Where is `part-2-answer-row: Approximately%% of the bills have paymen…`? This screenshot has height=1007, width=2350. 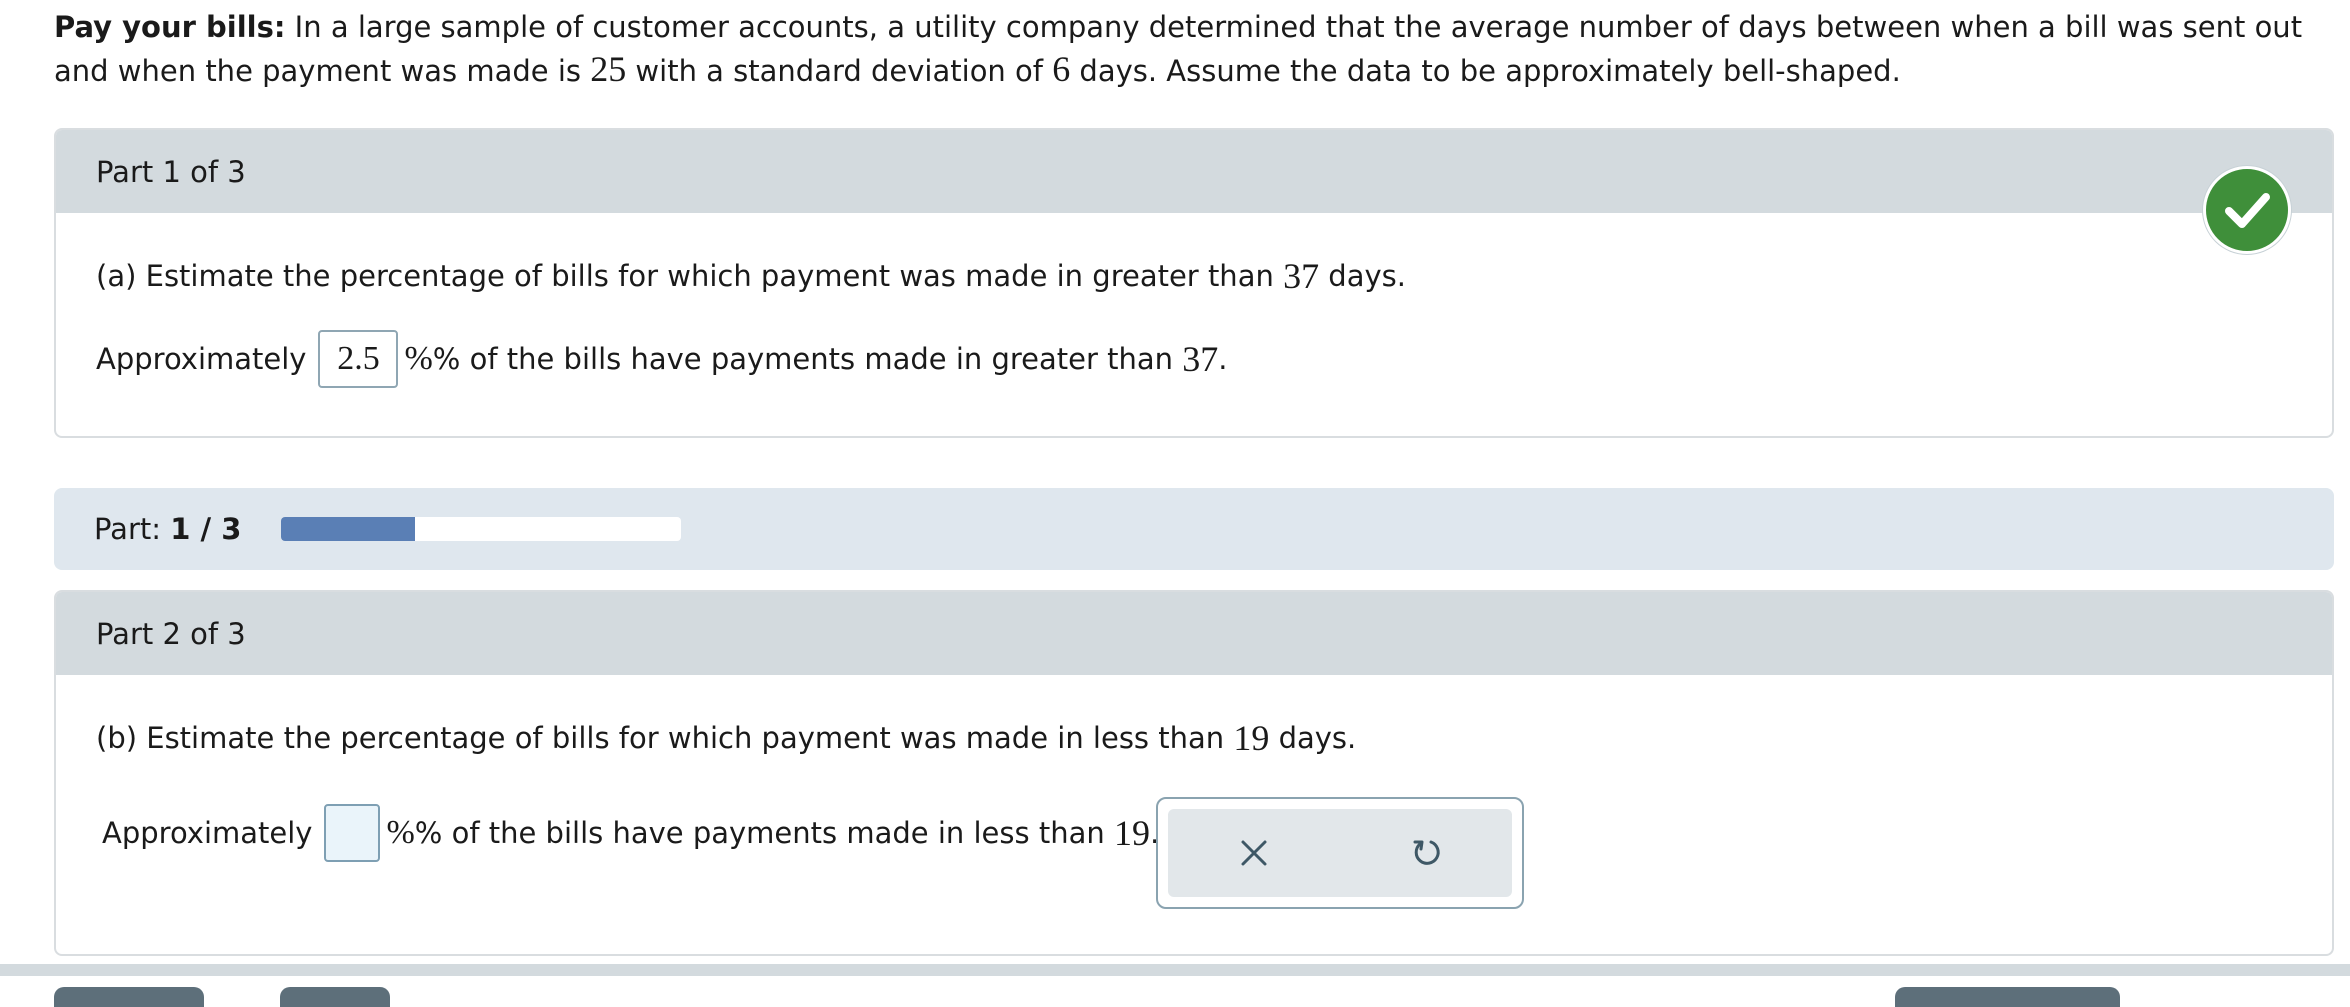
part-2-answer-row: Approximately%% of the bills have paymen… is located at coordinates (630, 833).